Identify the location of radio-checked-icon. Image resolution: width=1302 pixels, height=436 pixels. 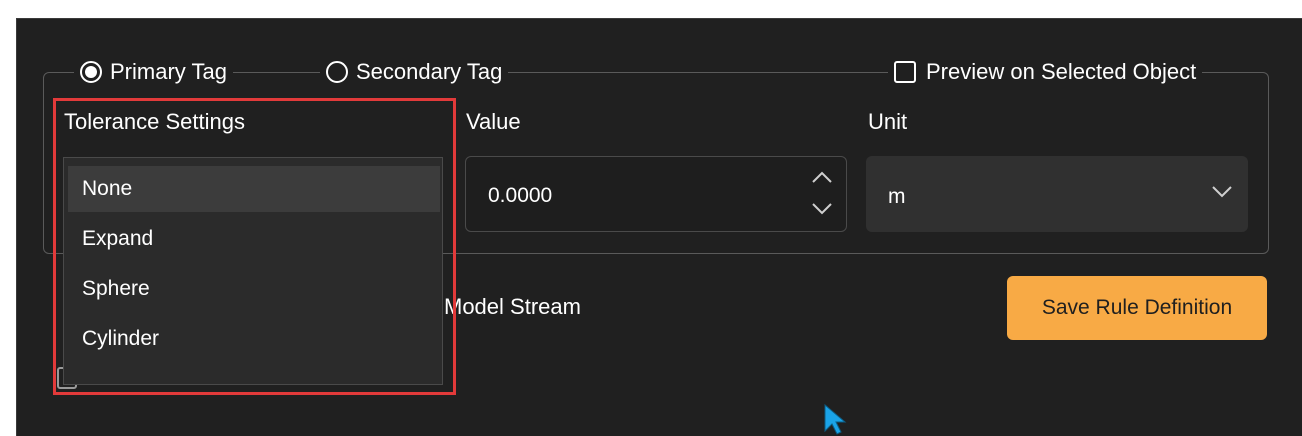
(91, 72).